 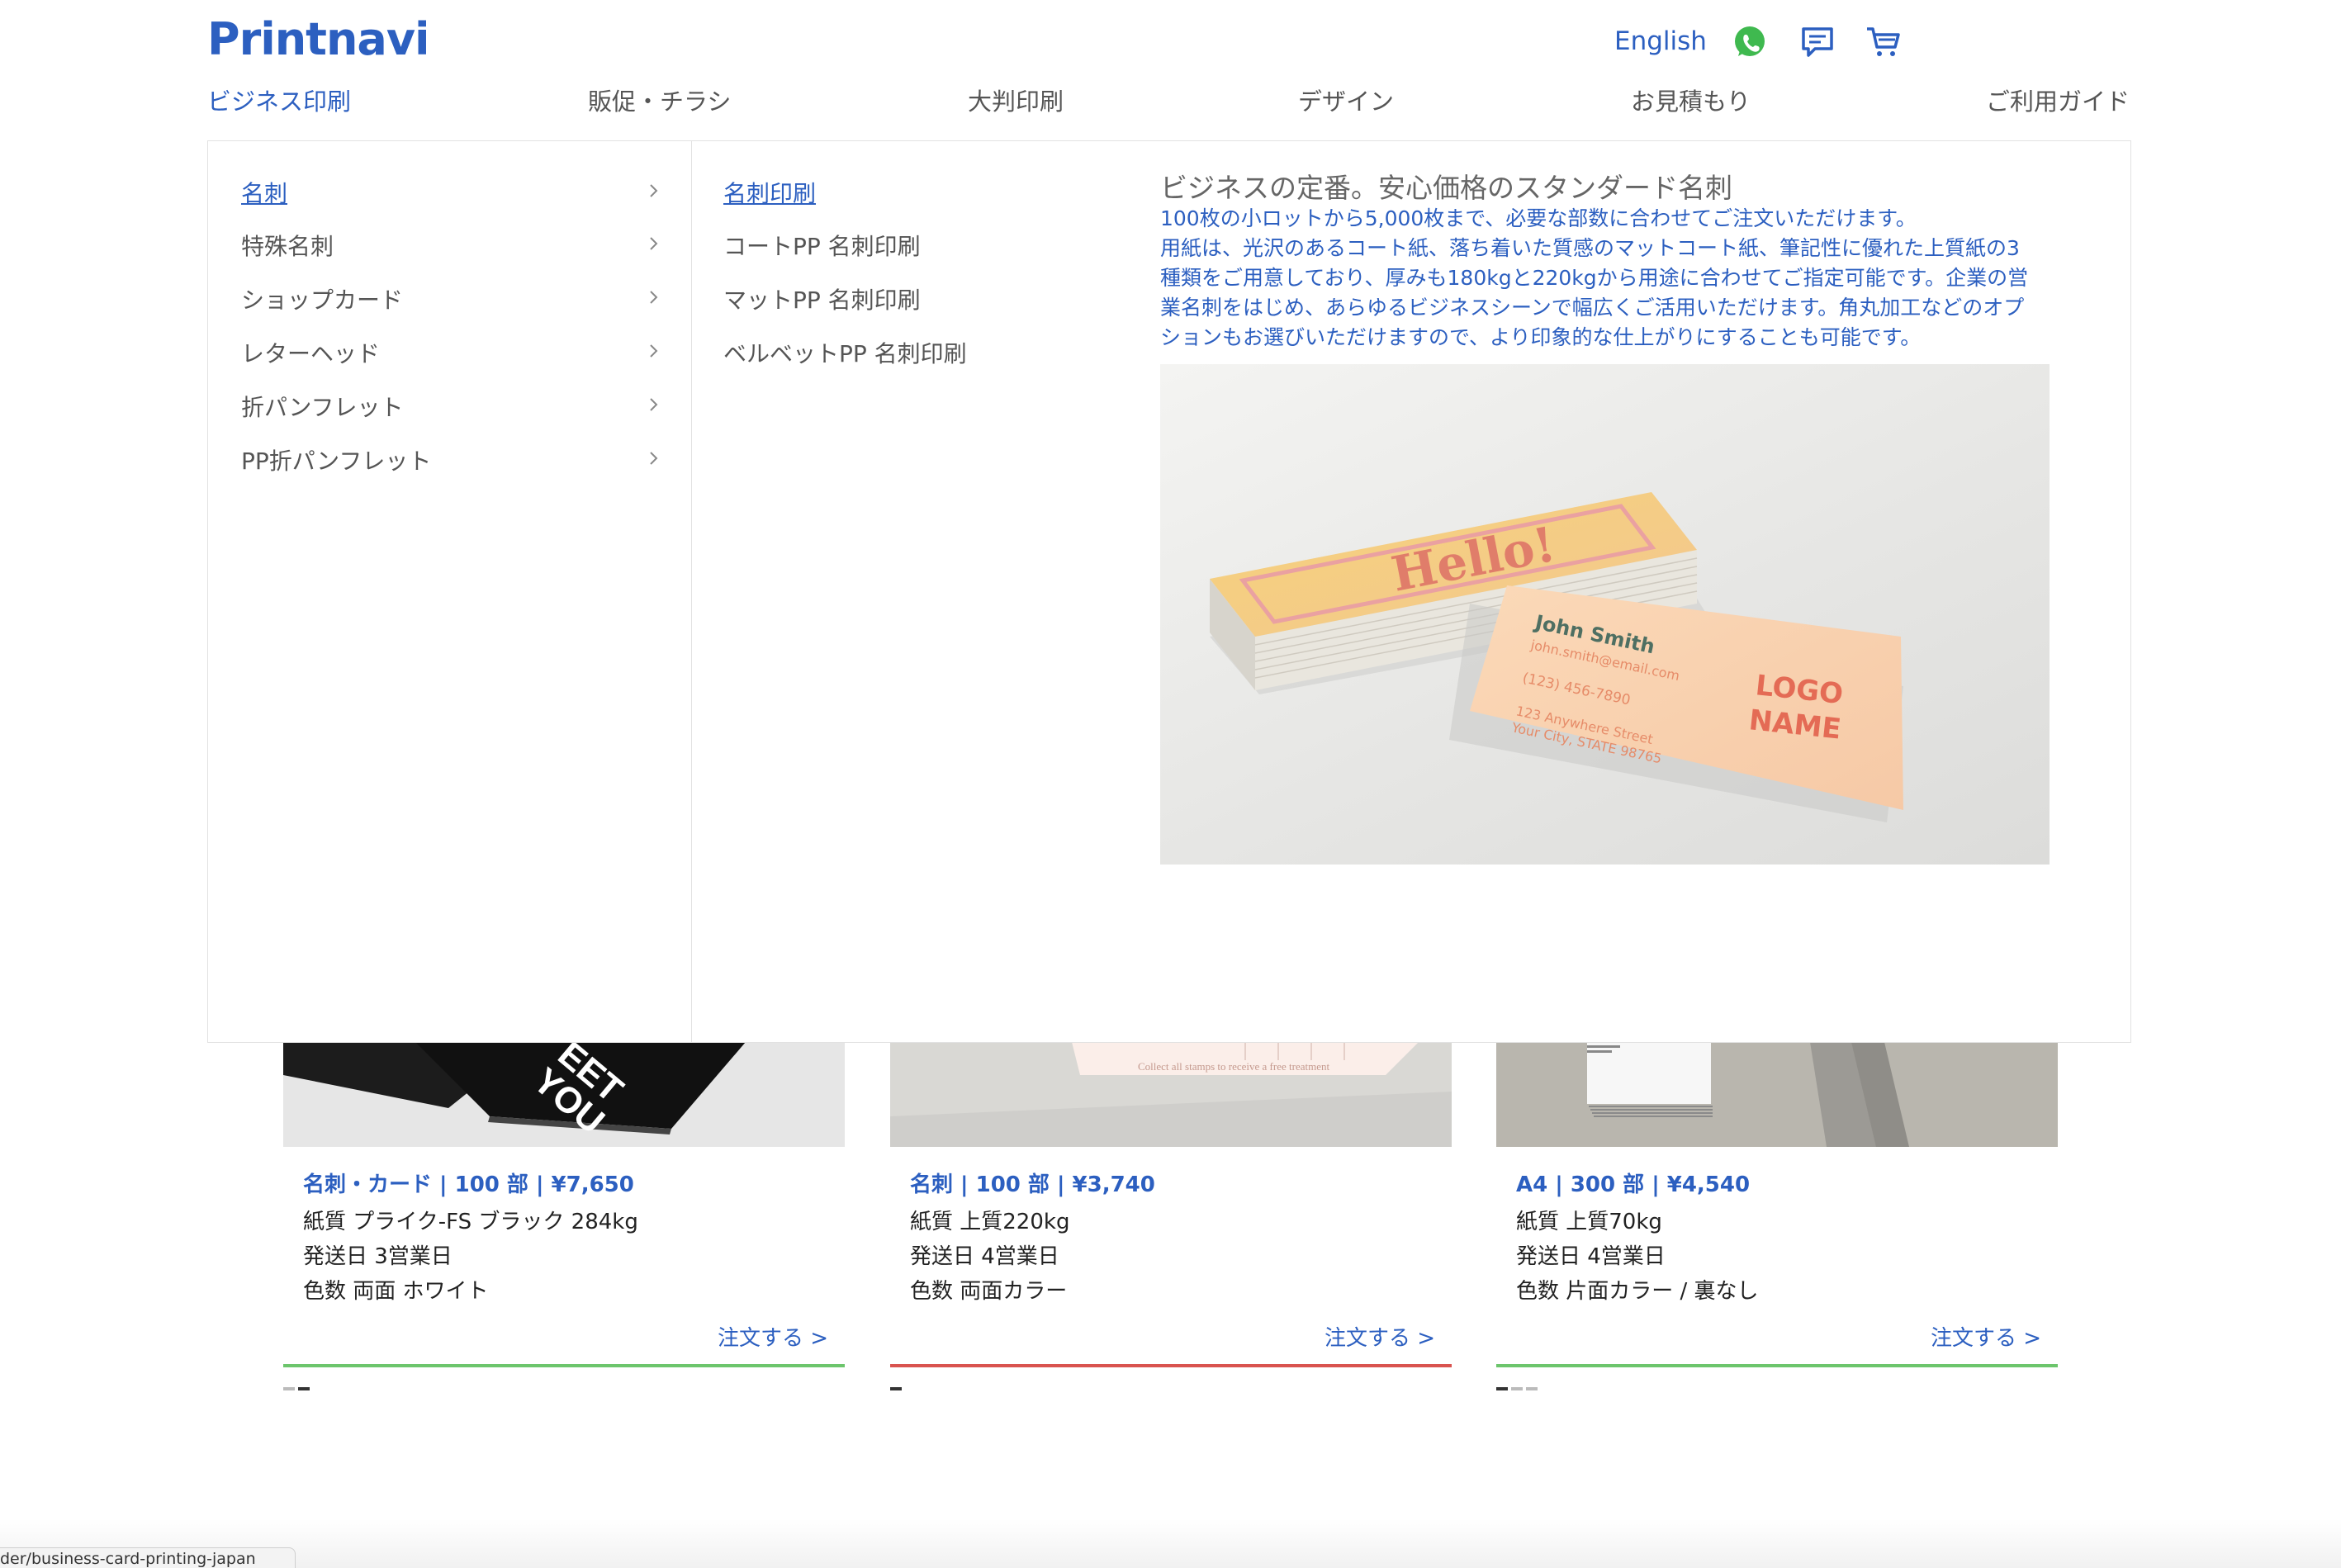 I want to click on nav-user-guide: ご利用ガイド, so click(x=2058, y=100).